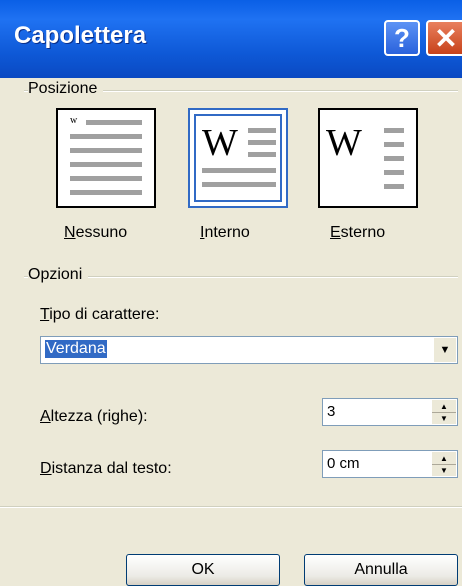 This screenshot has height=586, width=462. What do you see at coordinates (203, 570) in the screenshot?
I see `ok-button: OK` at bounding box center [203, 570].